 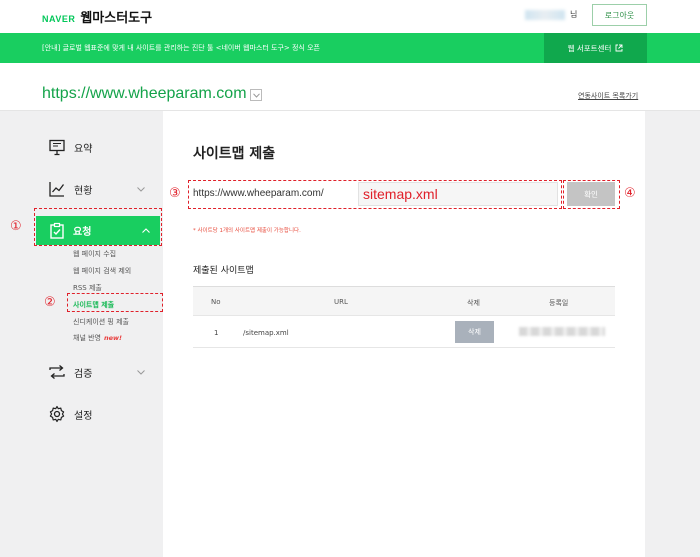 I want to click on board-icon, so click(x=57, y=147).